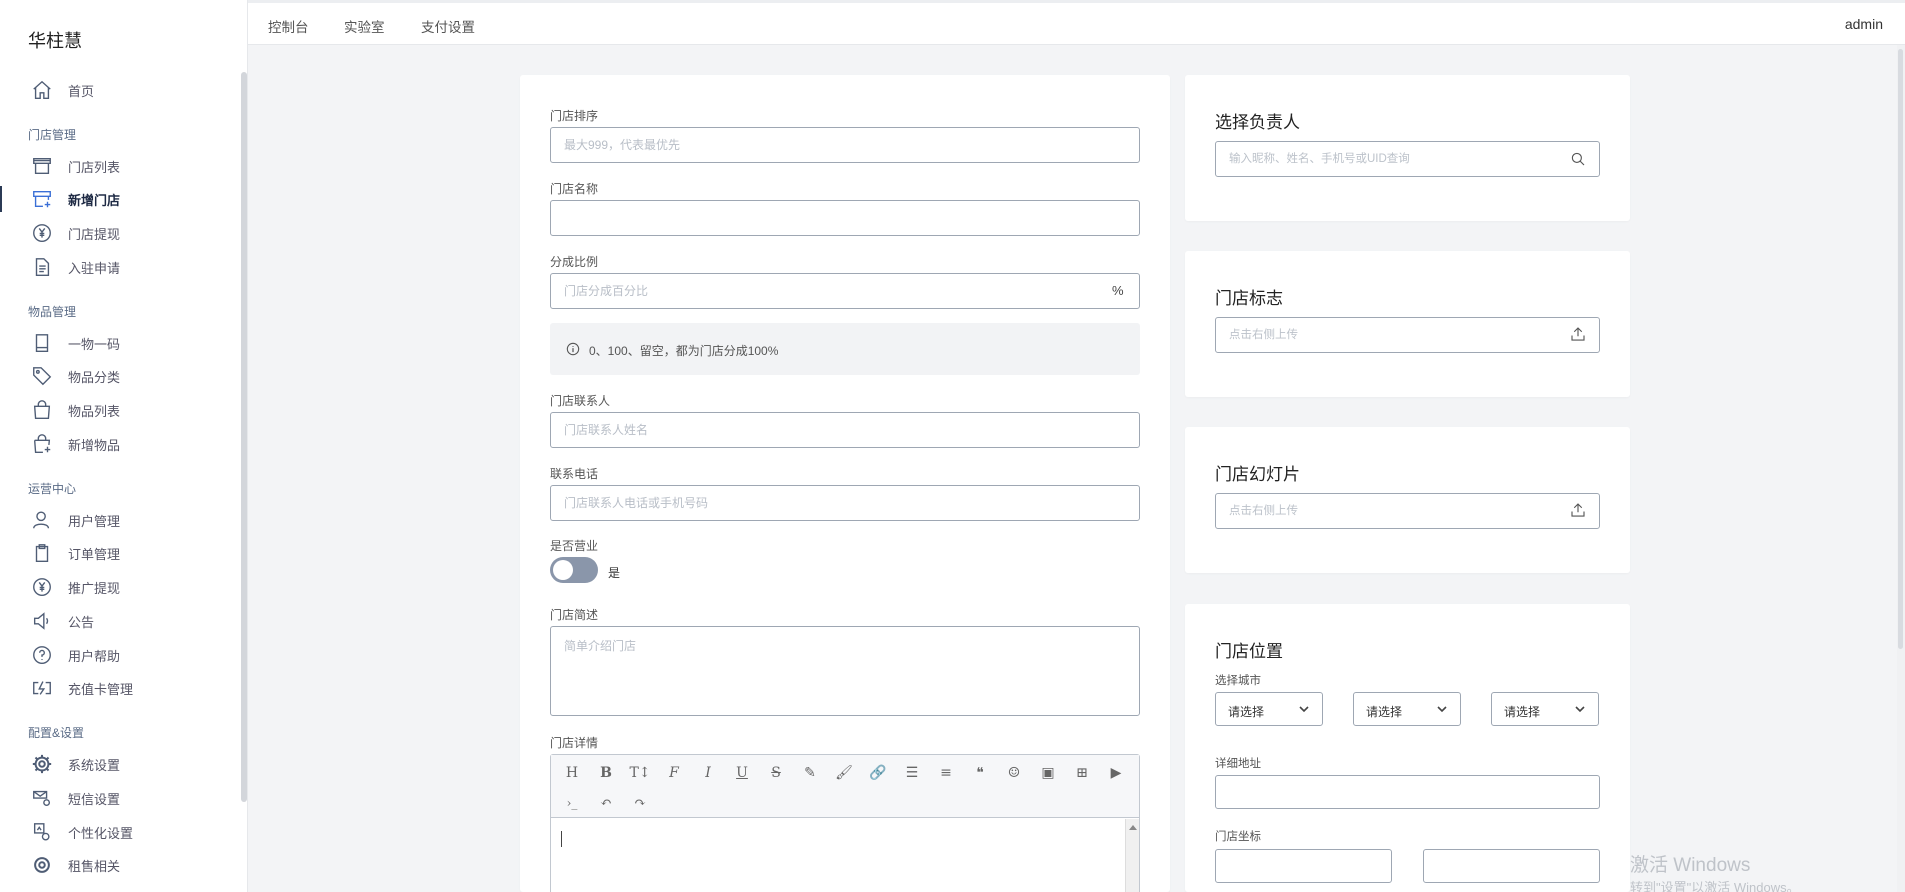 Image resolution: width=1905 pixels, height=892 pixels. I want to click on tab-dashboard: 控制台, so click(288, 26).